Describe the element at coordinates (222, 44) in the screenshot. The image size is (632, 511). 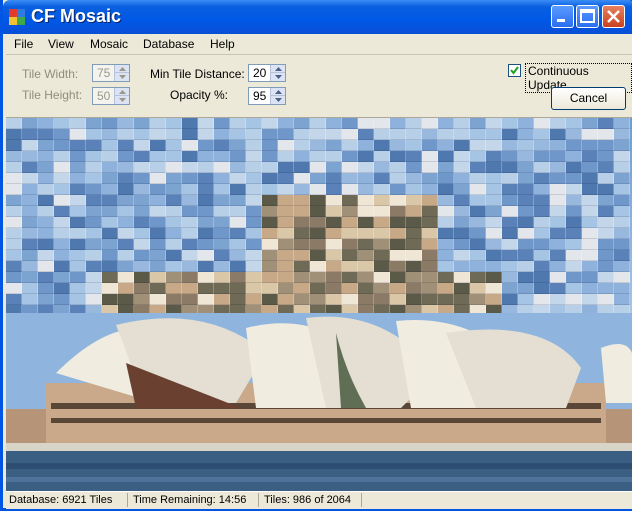
I see `menu-help: Help` at that location.